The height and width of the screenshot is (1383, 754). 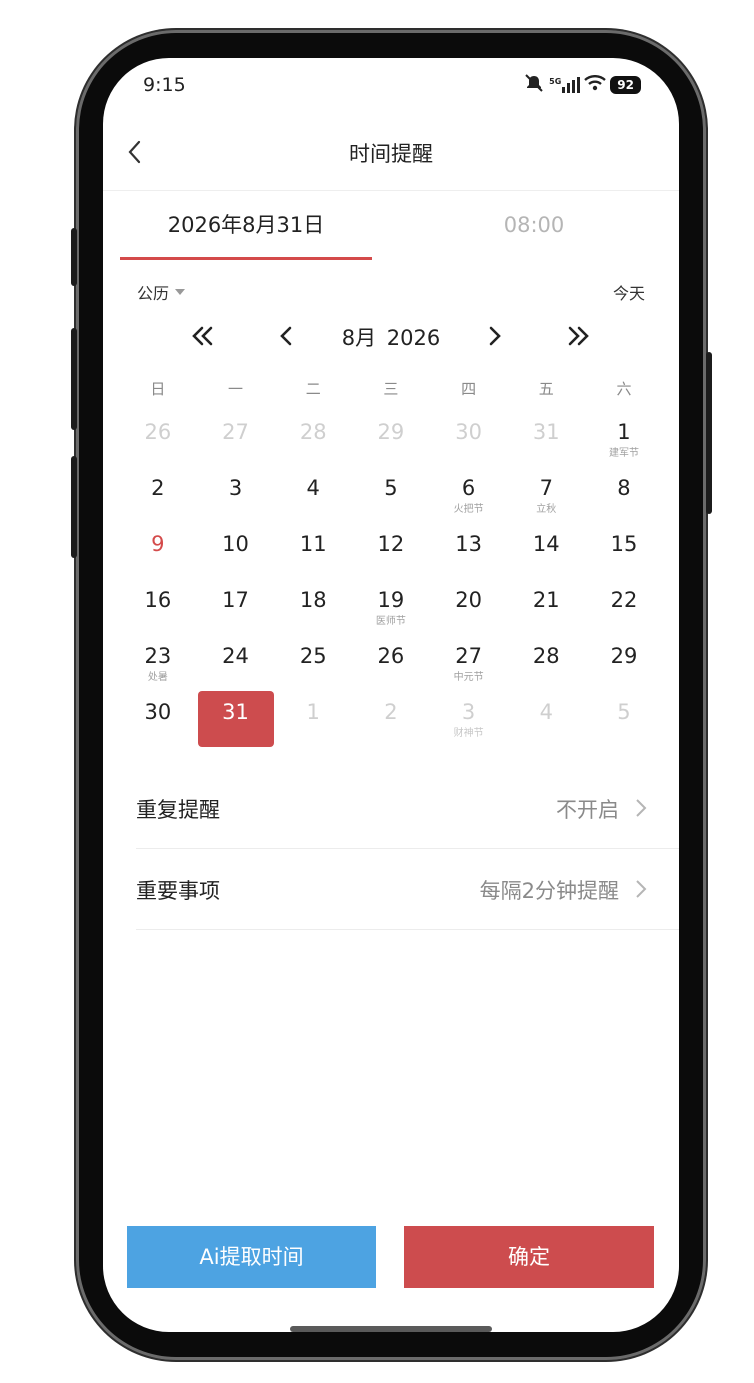 What do you see at coordinates (565, 85) in the screenshot?
I see `signal-icon: 5G` at bounding box center [565, 85].